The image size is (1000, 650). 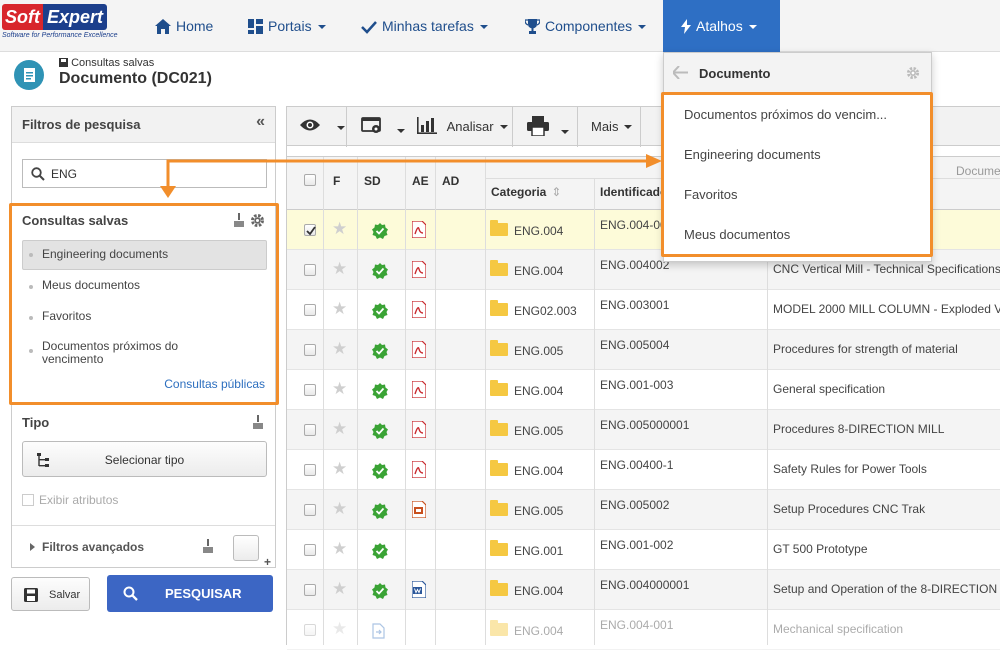 What do you see at coordinates (411, 176) in the screenshot?
I see `highlight-arrow` at bounding box center [411, 176].